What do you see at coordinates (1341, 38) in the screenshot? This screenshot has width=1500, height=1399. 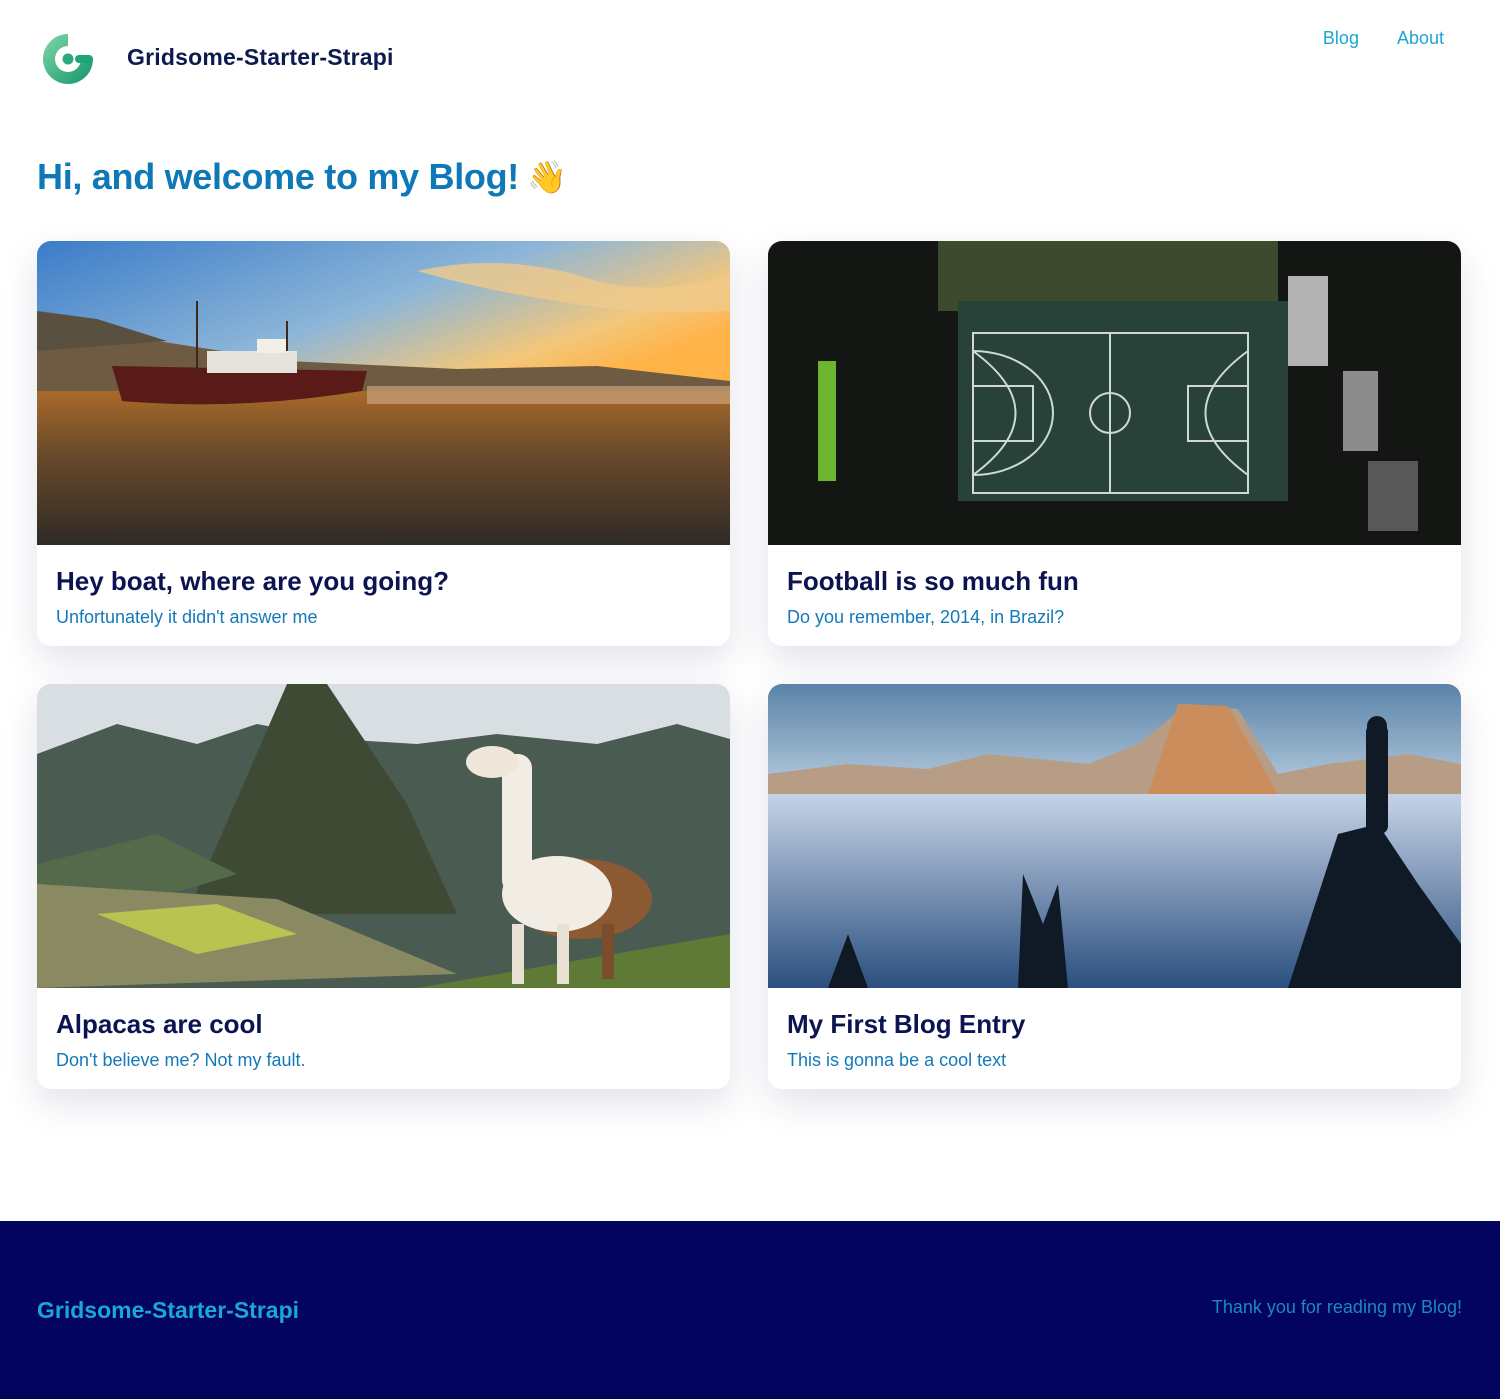 I see `nav-link-blog: Blog` at bounding box center [1341, 38].